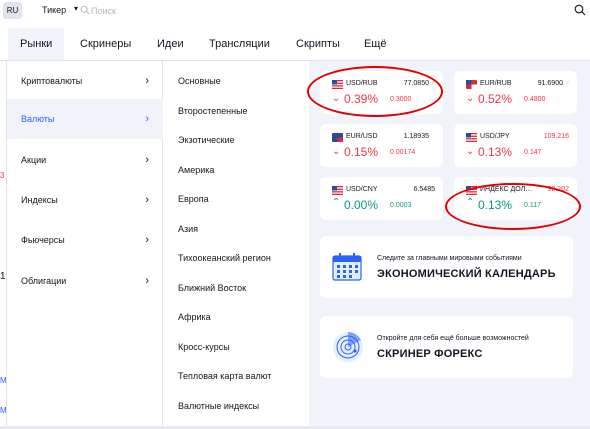  Describe the element at coordinates (85, 200) in the screenshot. I see `category-indices: Индексы ›` at that location.